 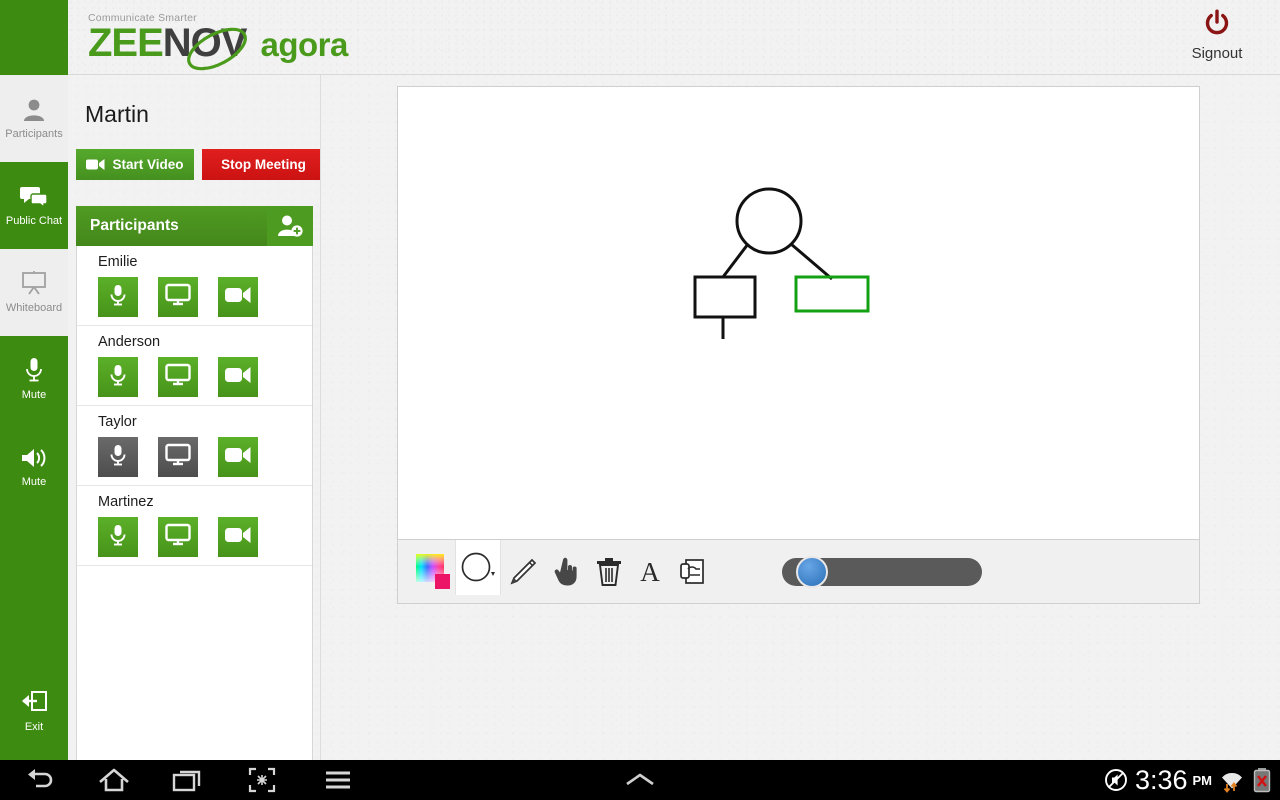 I want to click on chevron-up-icon, so click(x=640, y=779).